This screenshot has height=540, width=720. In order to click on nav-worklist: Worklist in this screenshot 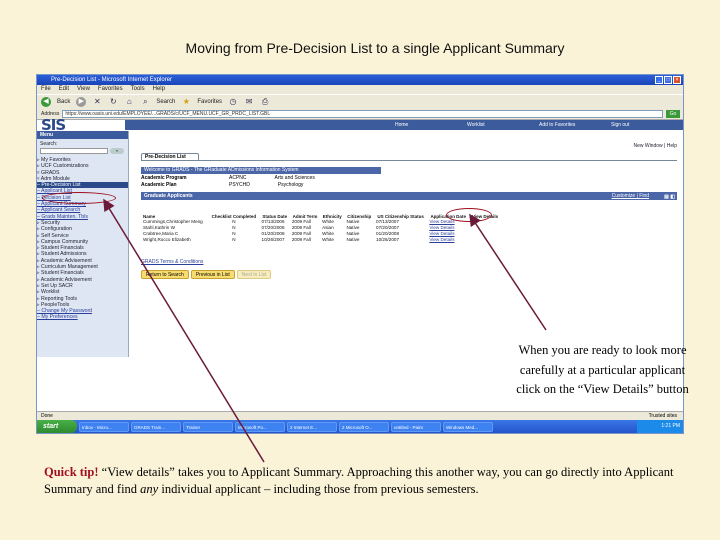, I will do `click(503, 125)`.